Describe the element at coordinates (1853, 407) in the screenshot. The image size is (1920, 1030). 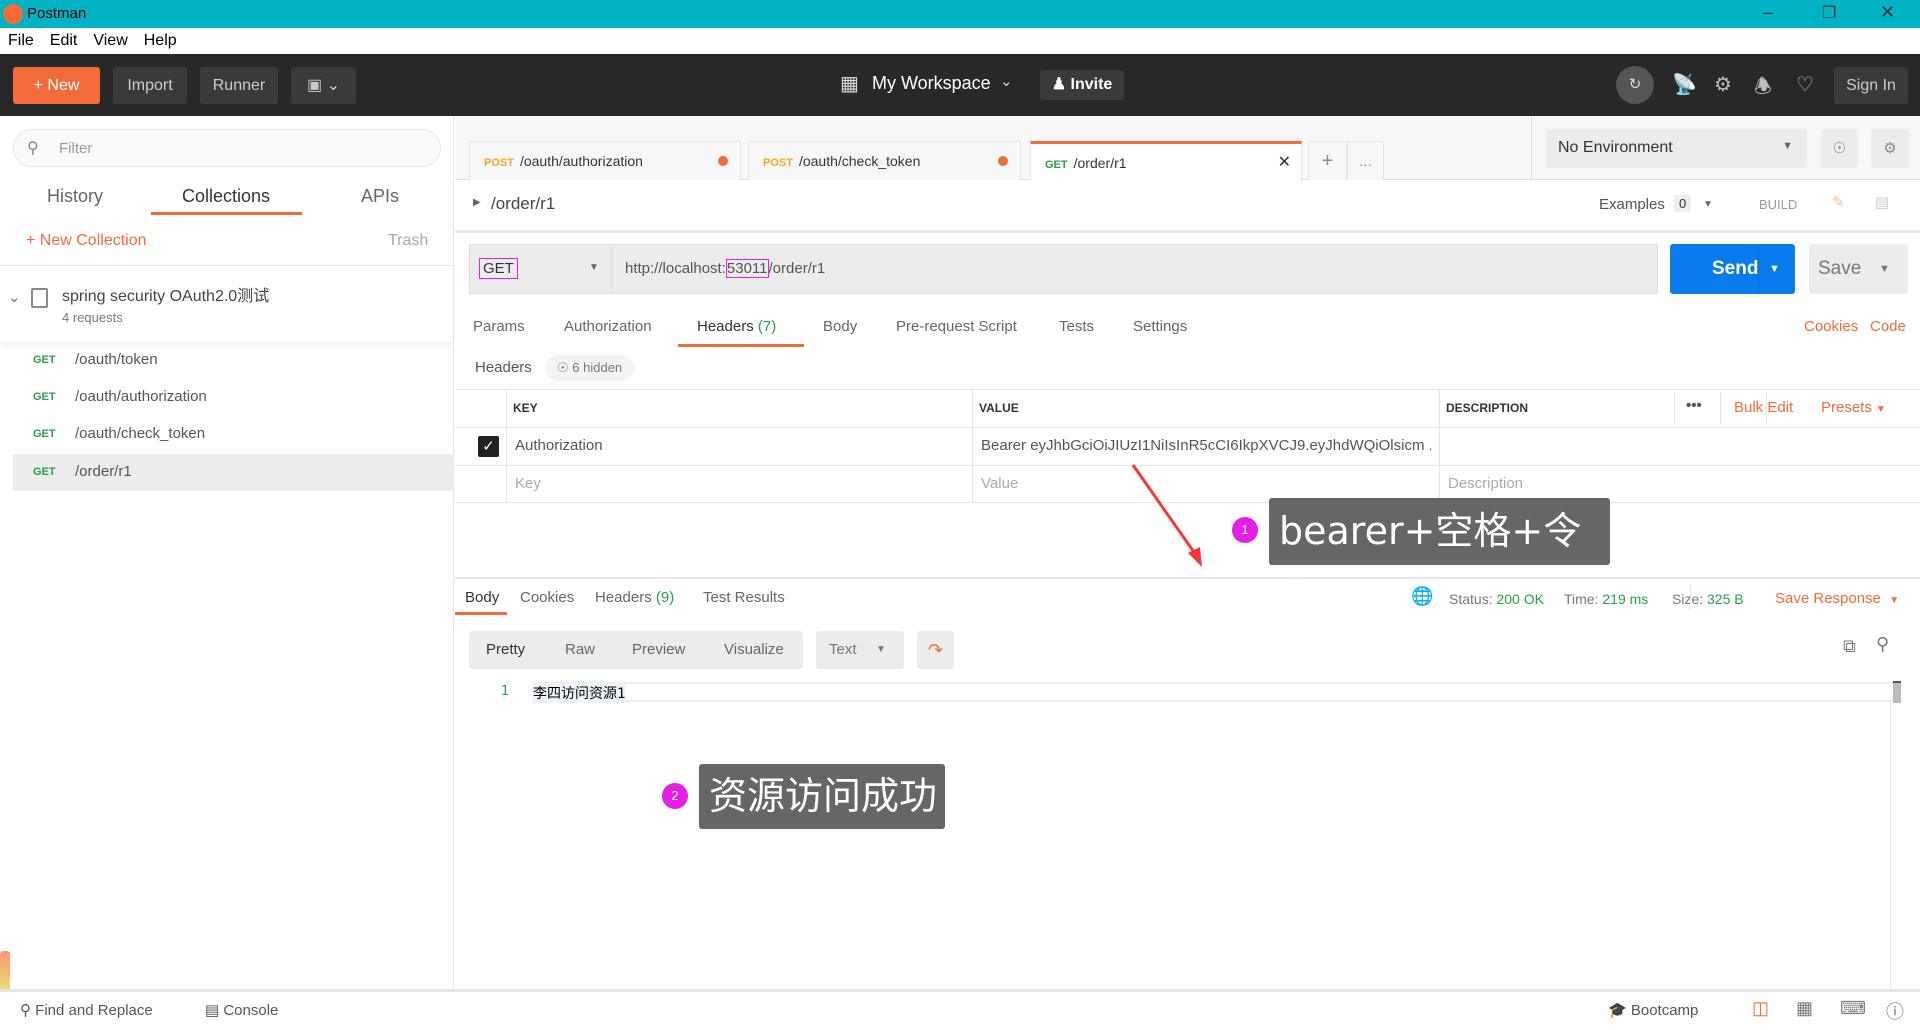
I see `presets-dropdown: Presets ▼` at that location.